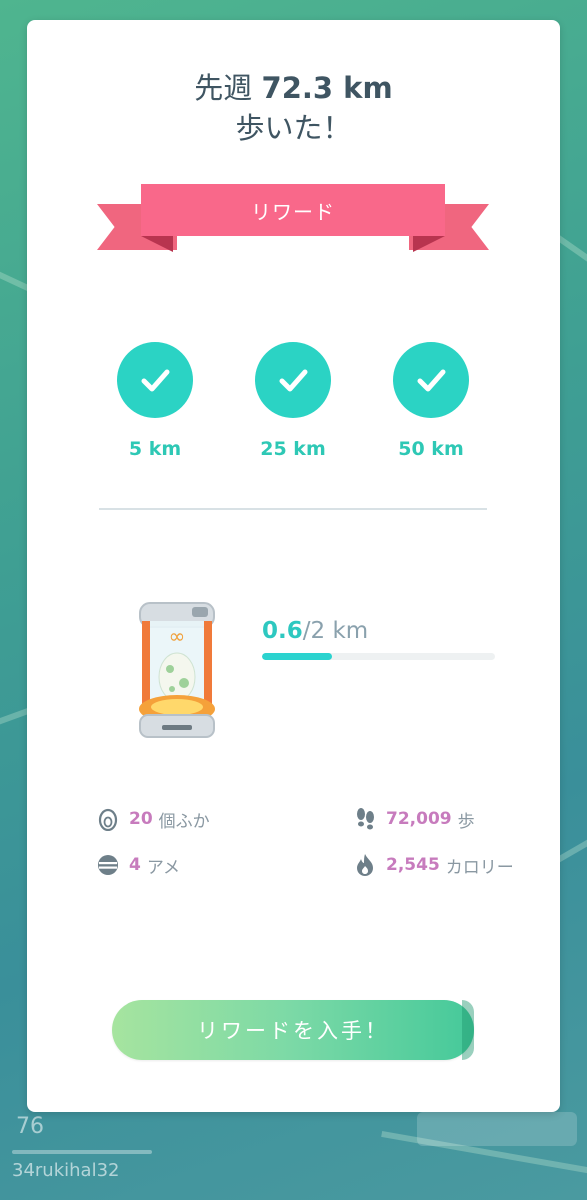  I want to click on stat-candy: 4 アメ, so click(137, 865).